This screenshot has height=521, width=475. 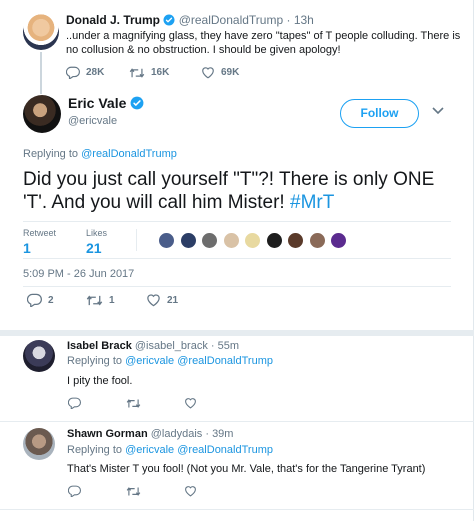 What do you see at coordinates (129, 154) in the screenshot?
I see `replying-mention: @realDonaldTrump` at bounding box center [129, 154].